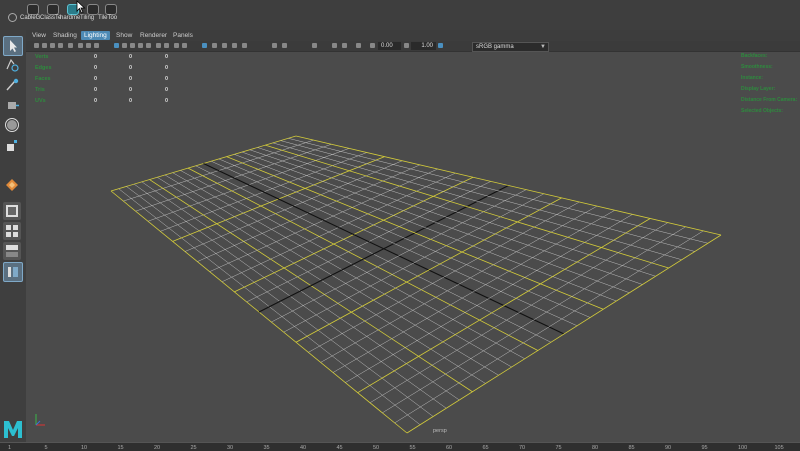 This screenshot has width=800, height=451. I want to click on rotate-tool-icon, so click(12, 125).